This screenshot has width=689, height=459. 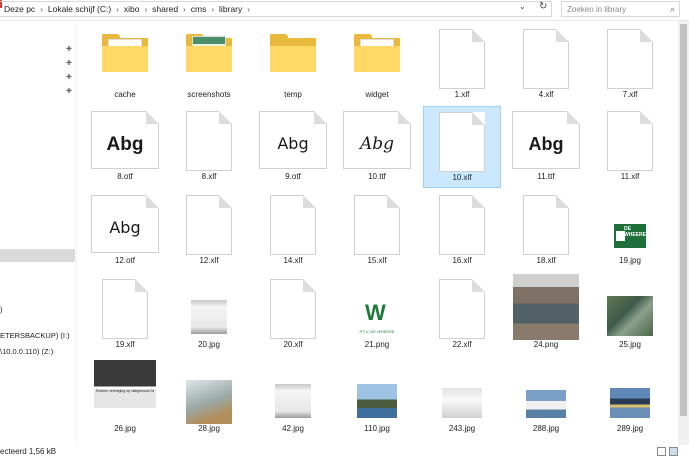 What do you see at coordinates (683, 220) in the screenshot?
I see `scrollbar-thumb` at bounding box center [683, 220].